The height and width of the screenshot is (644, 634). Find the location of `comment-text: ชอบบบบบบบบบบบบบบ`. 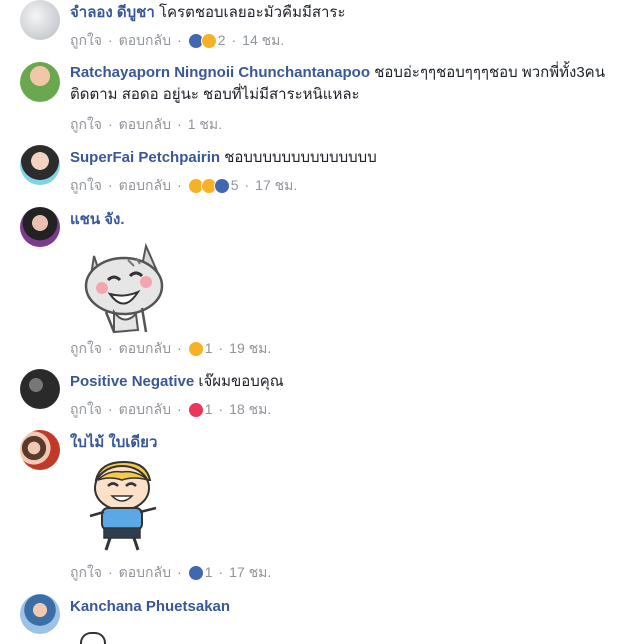

comment-text: ชอบบบบบบบบบบบบบบ is located at coordinates (300, 157).